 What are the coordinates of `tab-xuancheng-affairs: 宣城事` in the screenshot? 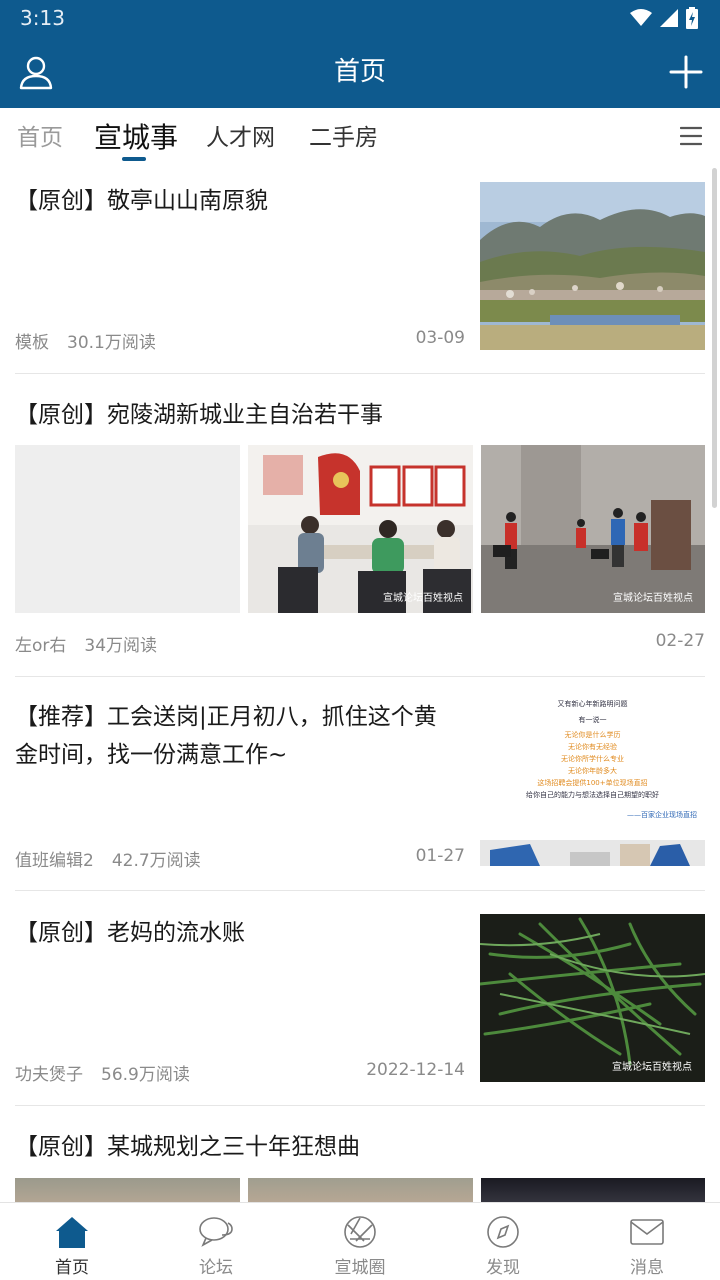 It's located at (136, 138).